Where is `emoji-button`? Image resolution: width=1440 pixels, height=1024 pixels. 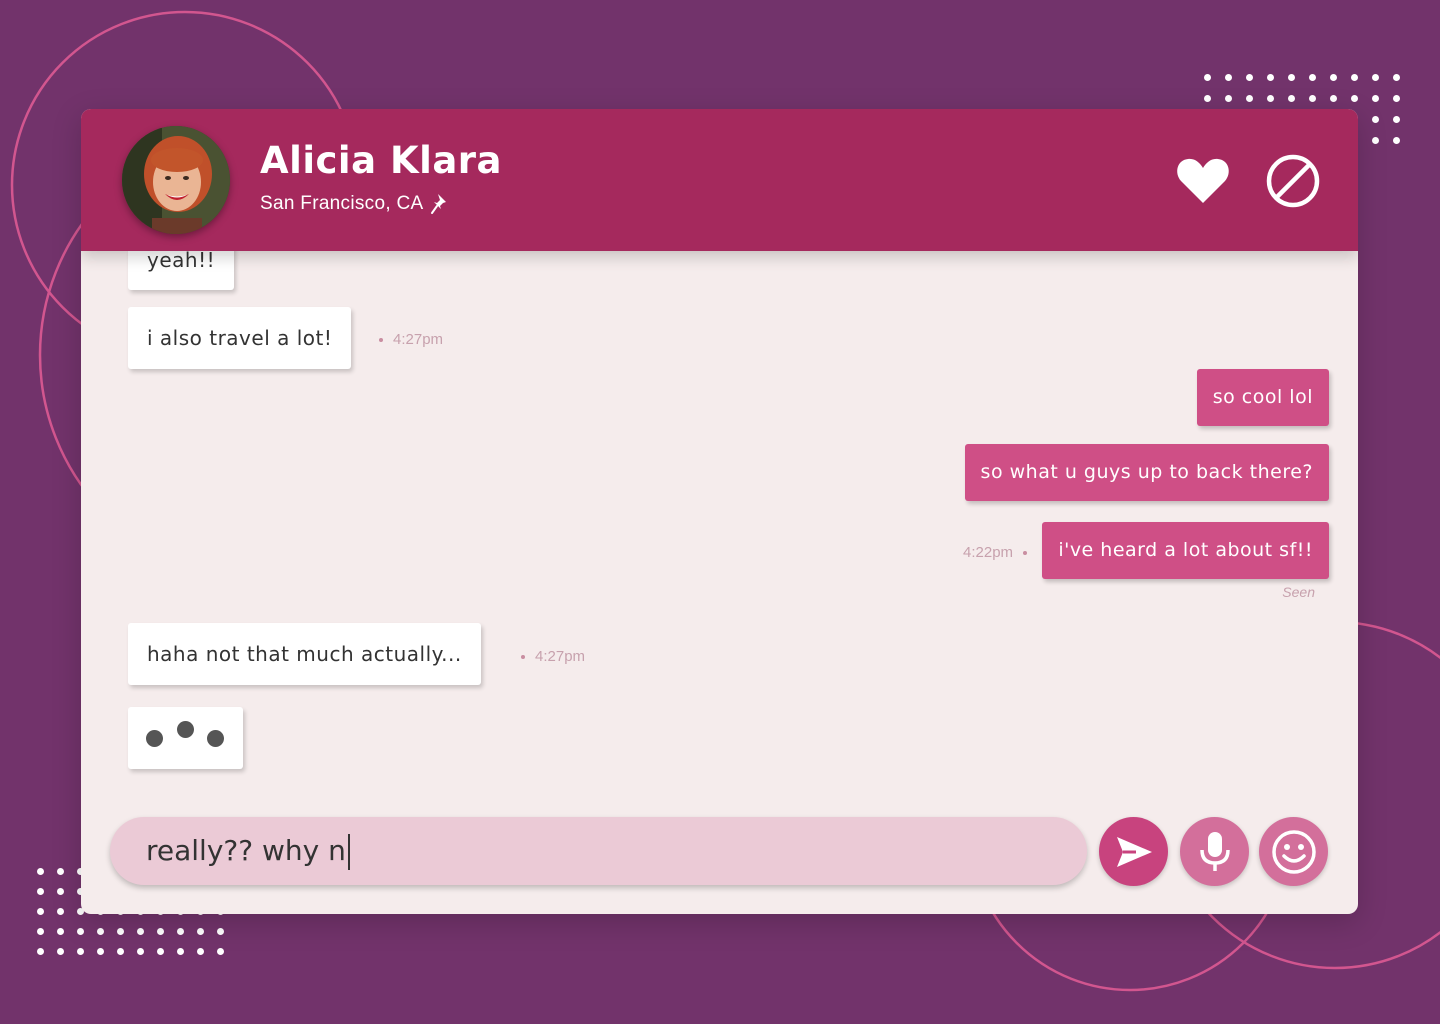 emoji-button is located at coordinates (1293, 851).